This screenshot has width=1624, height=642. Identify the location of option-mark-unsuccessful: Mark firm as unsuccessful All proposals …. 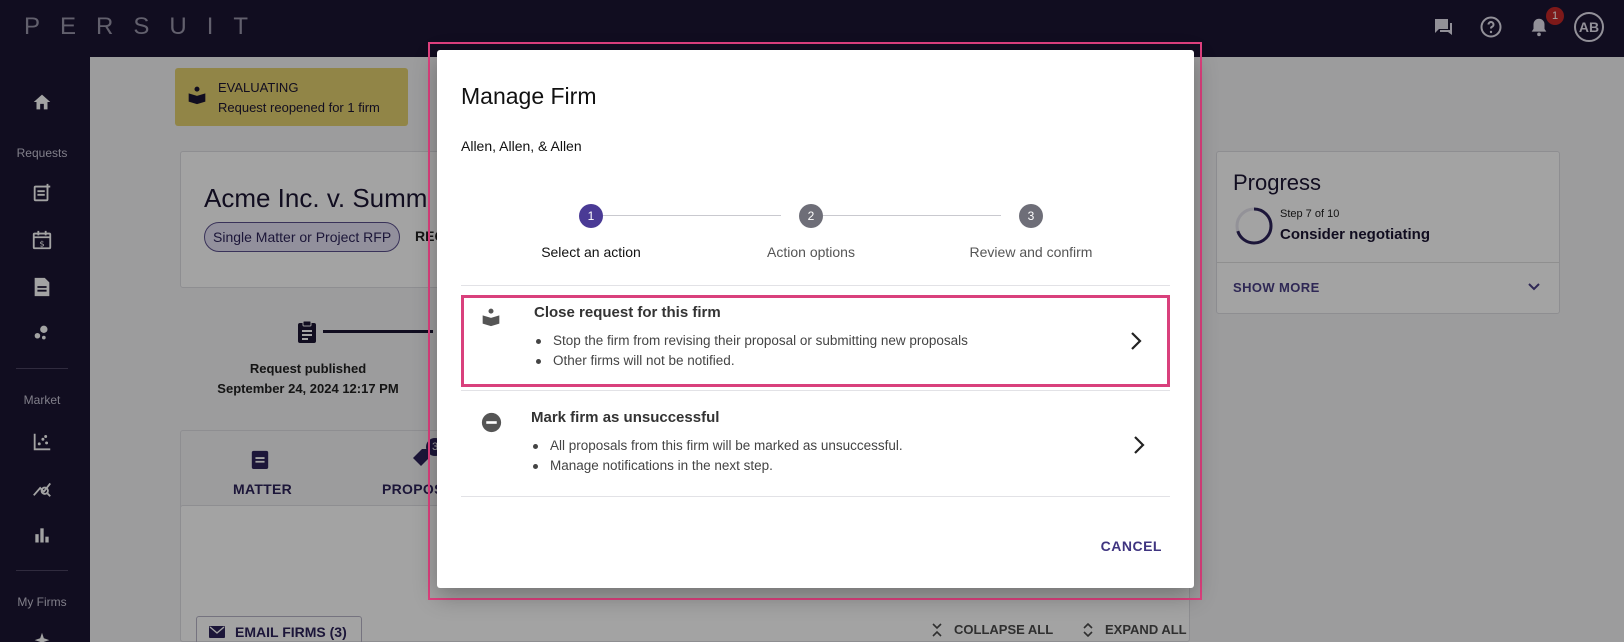
(815, 446).